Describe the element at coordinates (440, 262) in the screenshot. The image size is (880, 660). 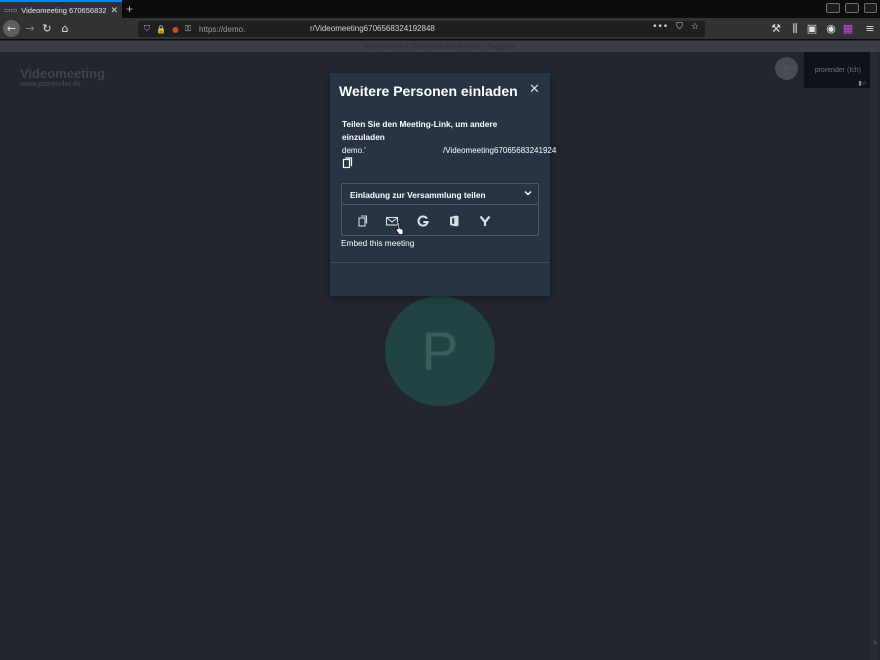
I see `modal-divider` at that location.